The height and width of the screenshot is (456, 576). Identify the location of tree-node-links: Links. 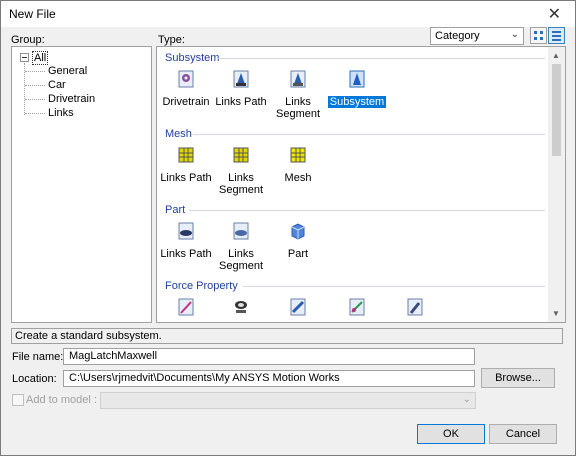
(61, 113).